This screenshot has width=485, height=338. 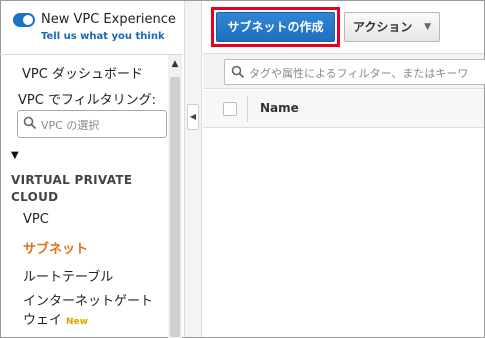 I want to click on create-subnet-button: サブネットの作成, so click(x=275, y=27).